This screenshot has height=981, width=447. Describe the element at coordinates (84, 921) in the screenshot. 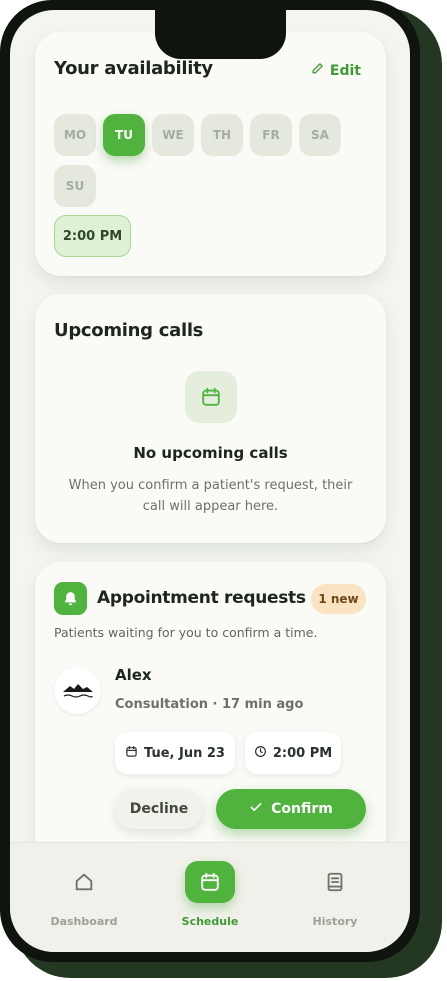

I see `nav-label-dashboard: Dashboard` at that location.